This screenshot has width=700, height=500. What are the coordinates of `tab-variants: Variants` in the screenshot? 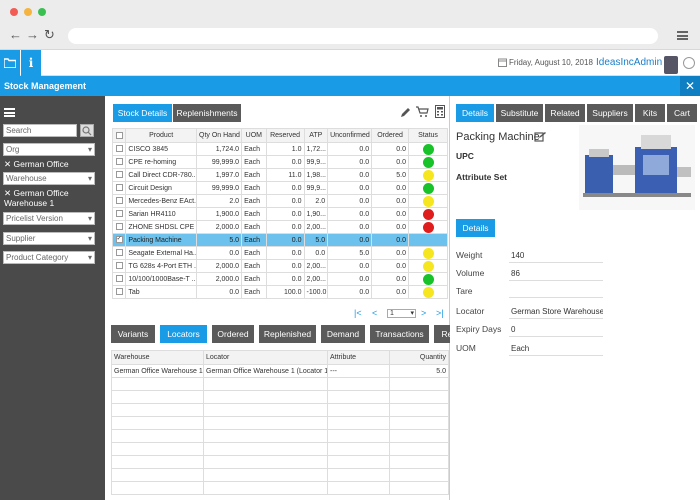 It's located at (133, 334).